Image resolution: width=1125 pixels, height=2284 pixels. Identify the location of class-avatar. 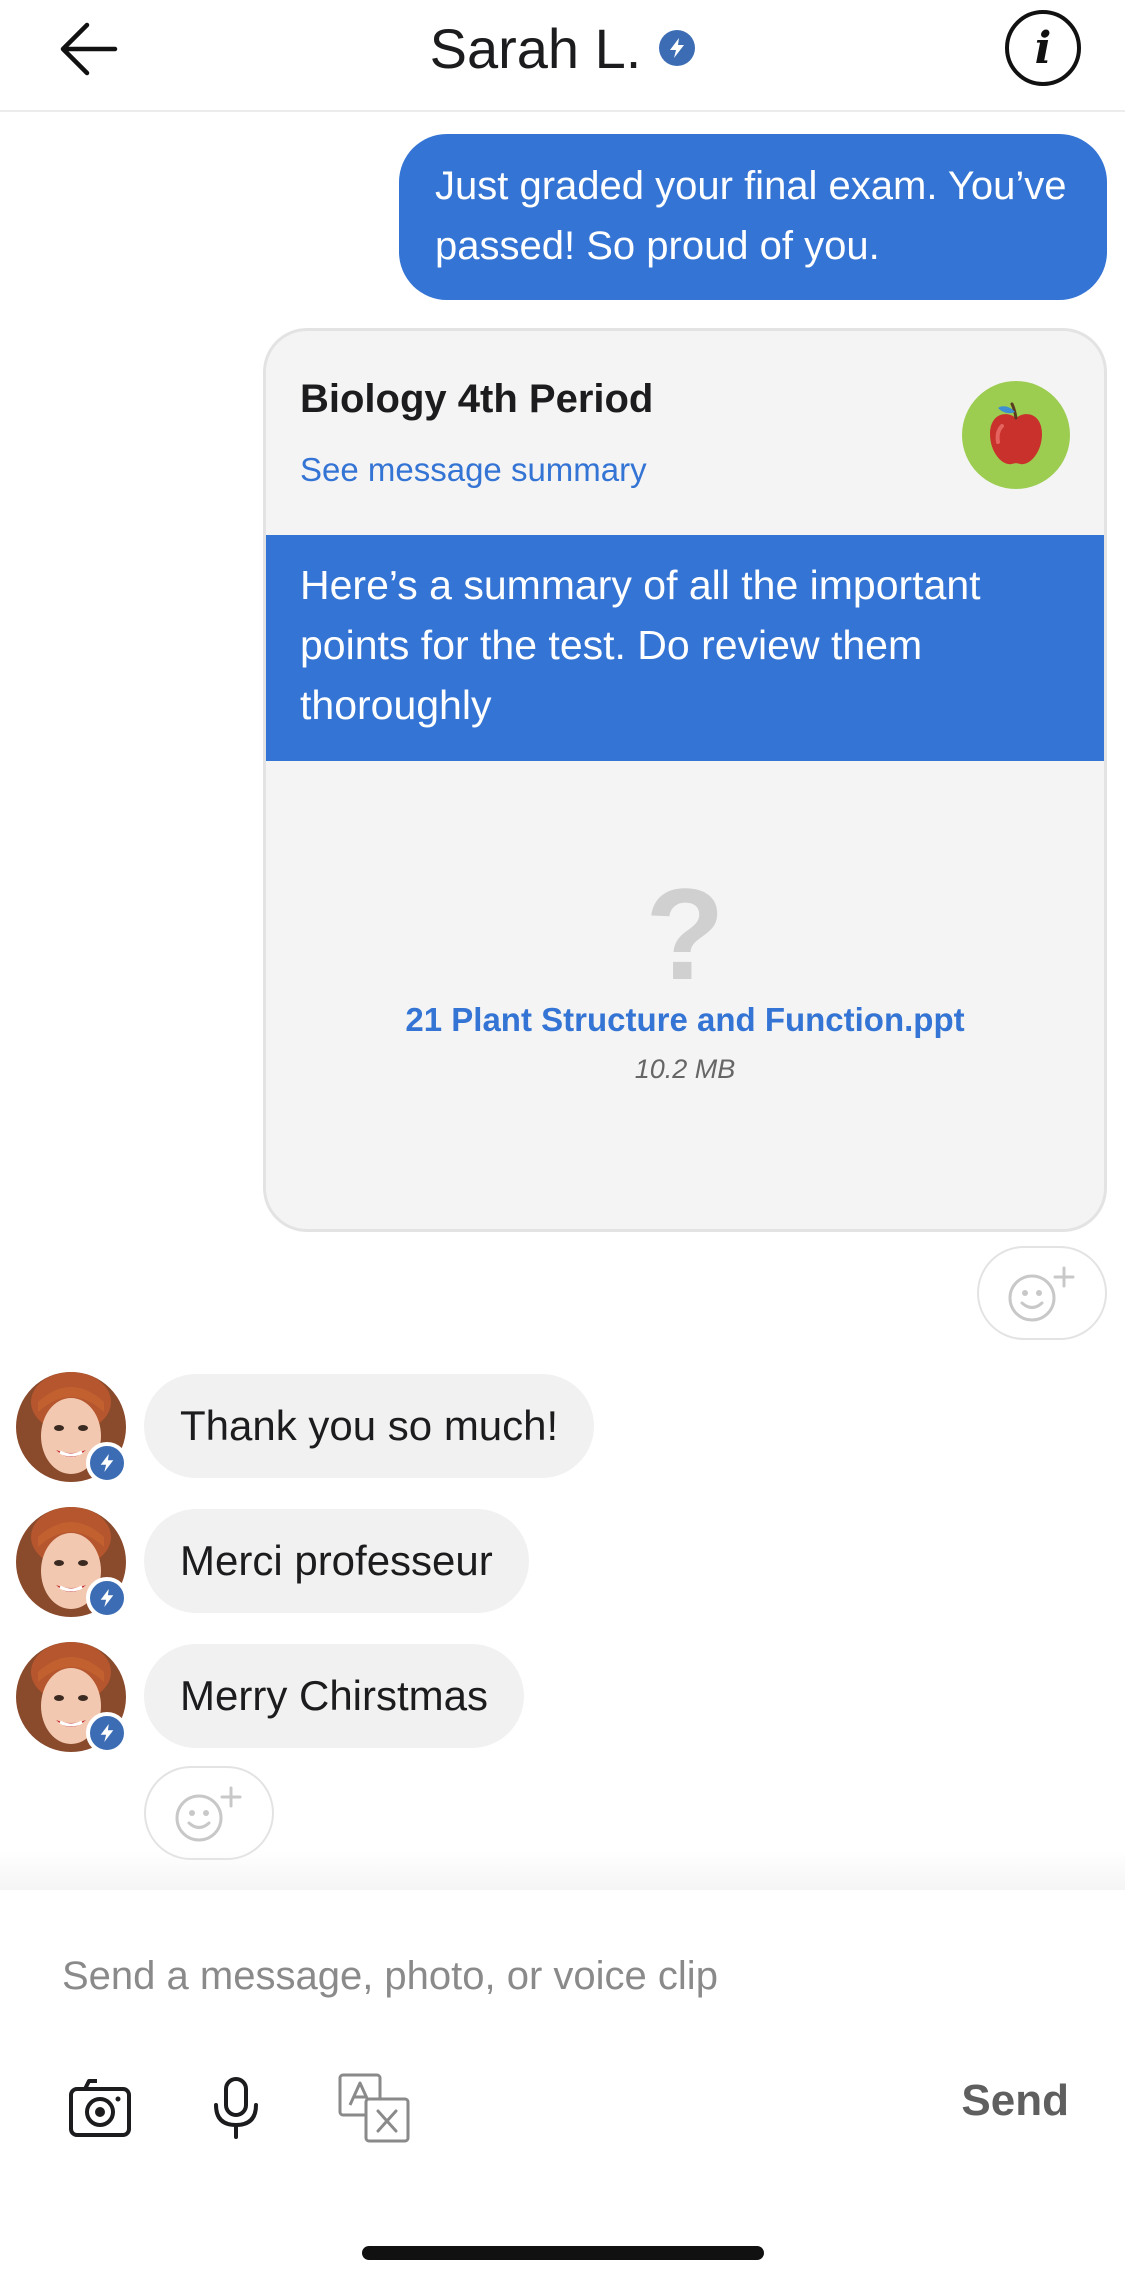
(1016, 435).